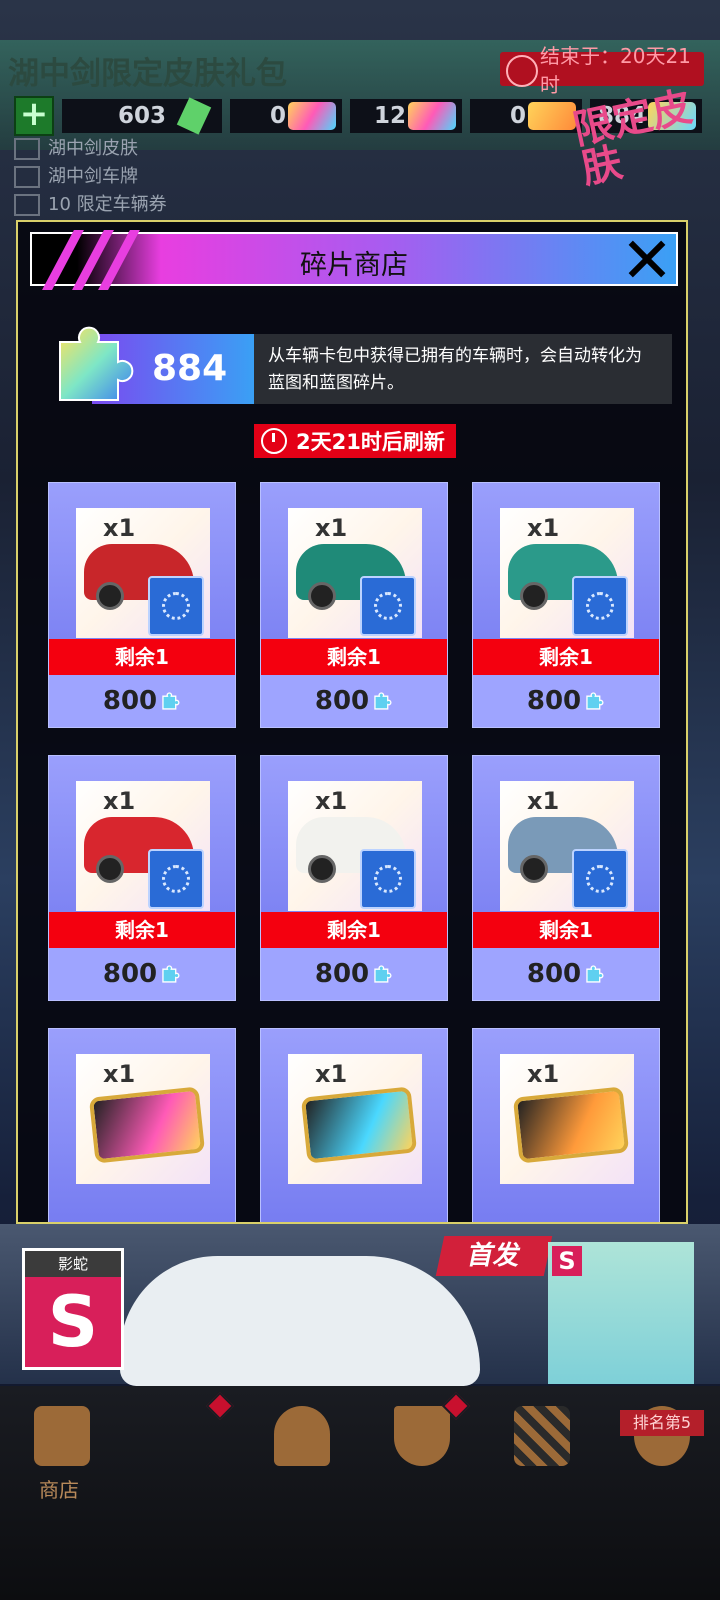  I want to click on modal-header: 碎片商店, so click(354, 260).